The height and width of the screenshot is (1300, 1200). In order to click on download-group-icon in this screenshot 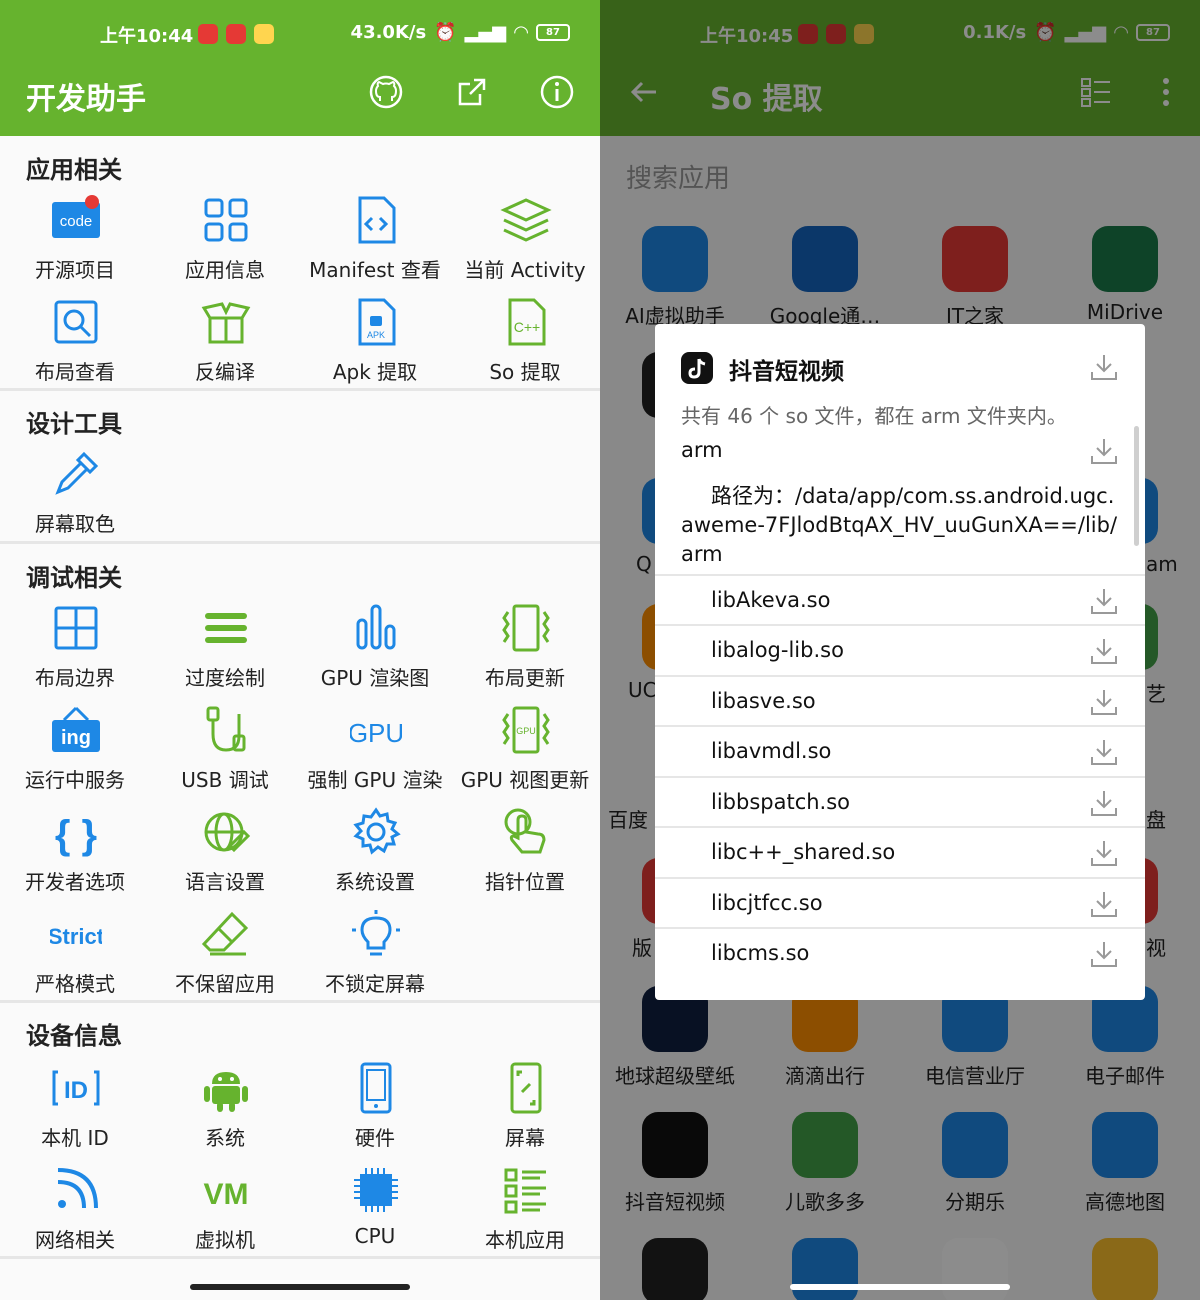, I will do `click(1104, 451)`.